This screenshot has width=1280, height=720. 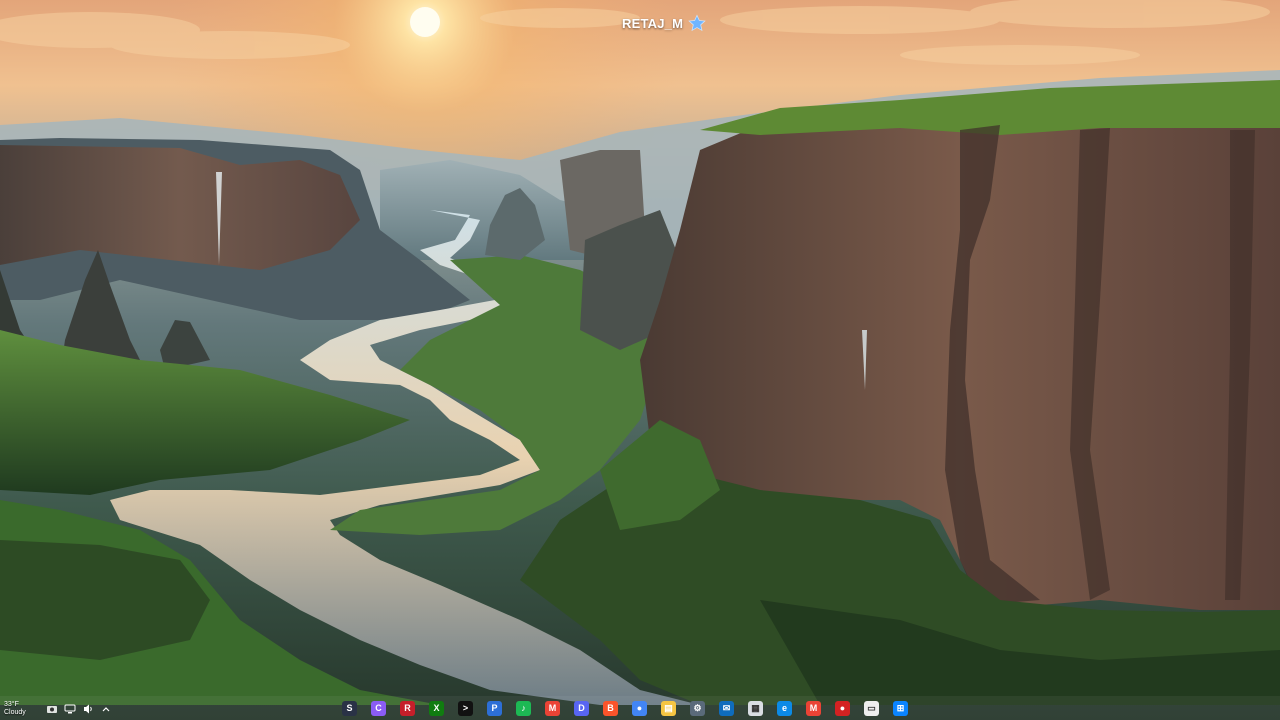 I want to click on weather-condition: Cloudy, so click(x=15, y=712).